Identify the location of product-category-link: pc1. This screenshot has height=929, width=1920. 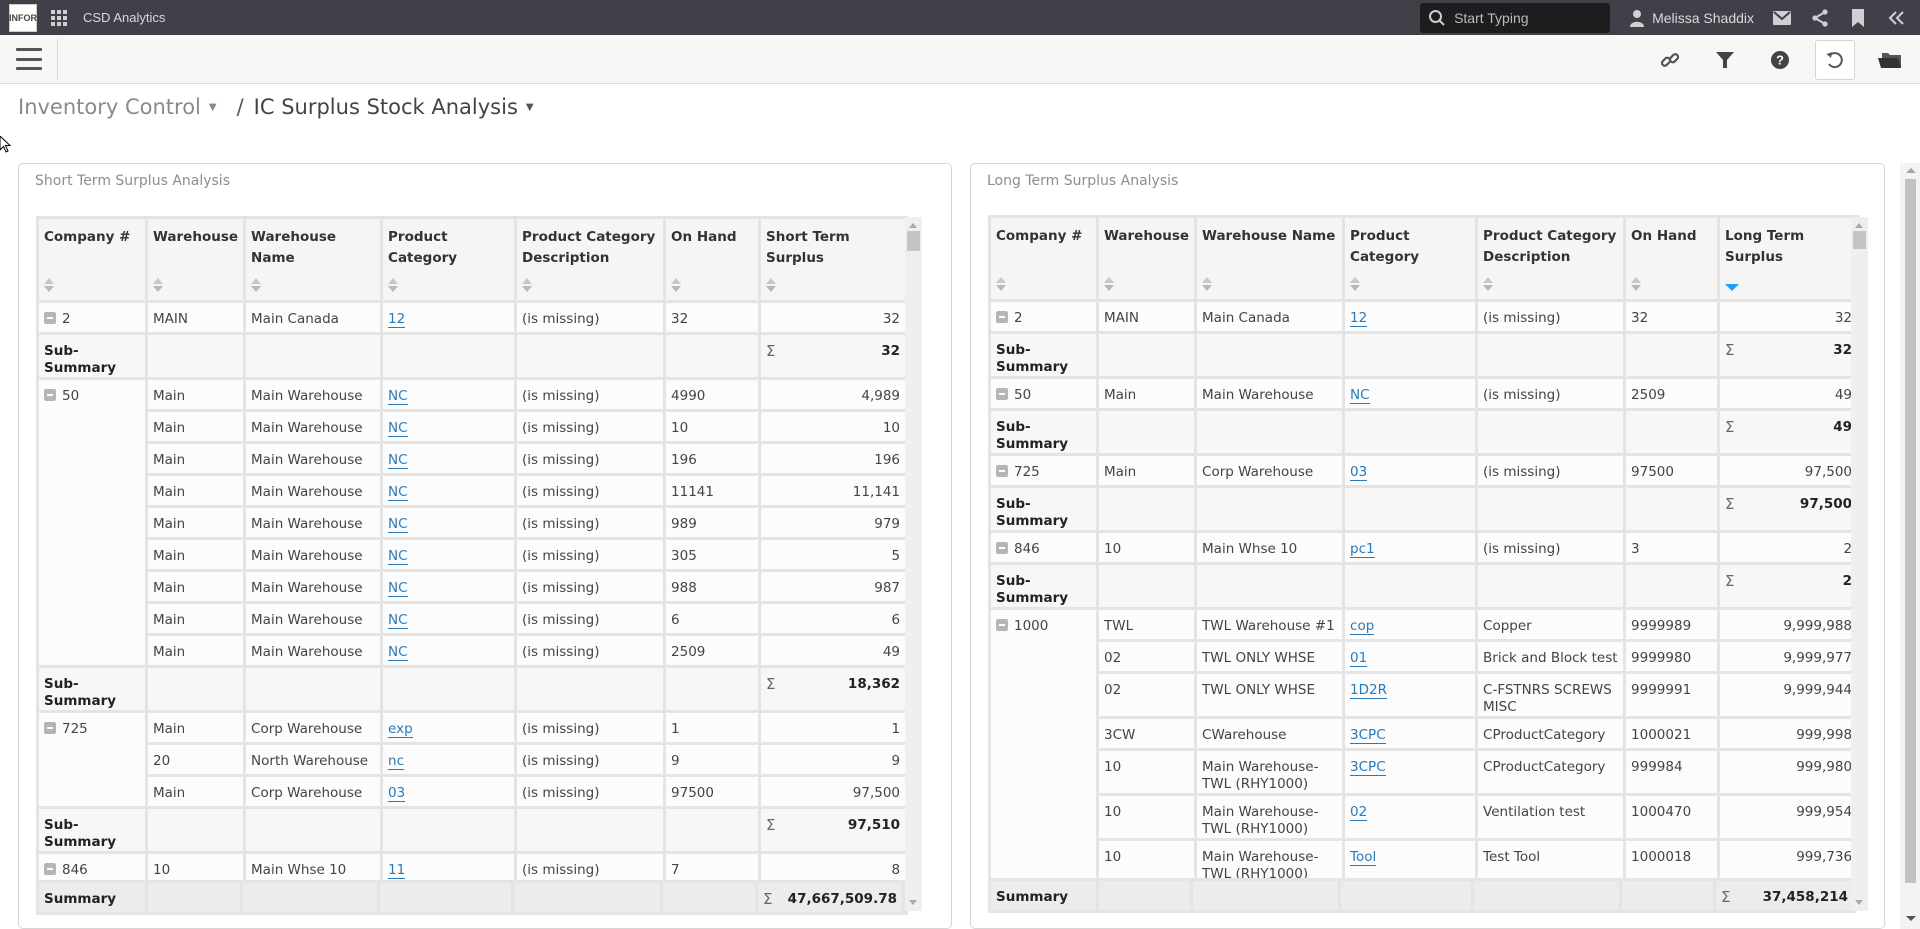
(1362, 549).